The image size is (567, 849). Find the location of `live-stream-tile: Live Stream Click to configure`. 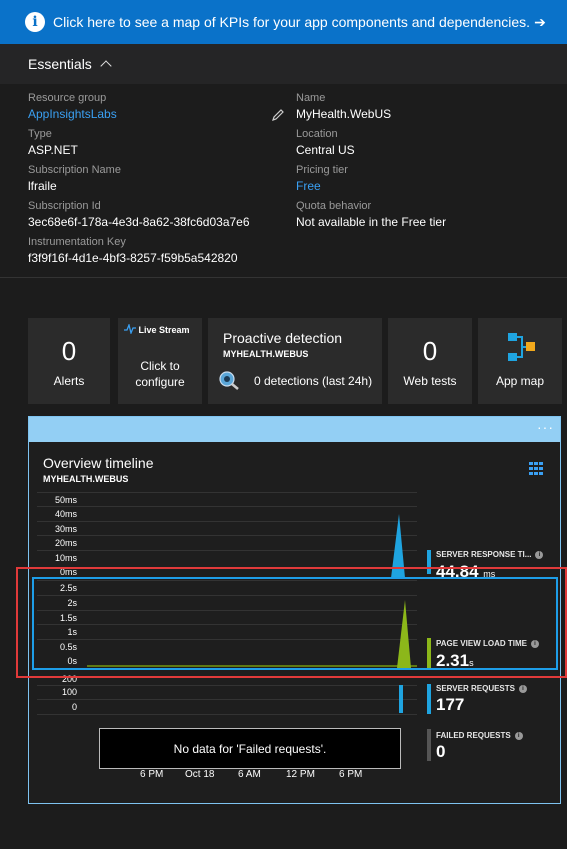

live-stream-tile: Live Stream Click to configure is located at coordinates (160, 361).